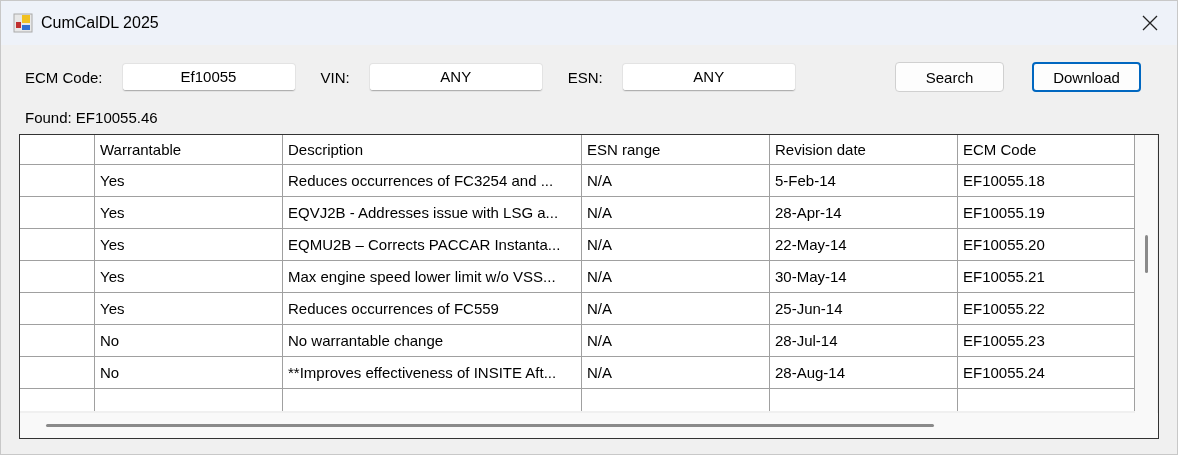 The height and width of the screenshot is (455, 1178). What do you see at coordinates (1046, 277) in the screenshot?
I see `table-cell: EF10055.21` at bounding box center [1046, 277].